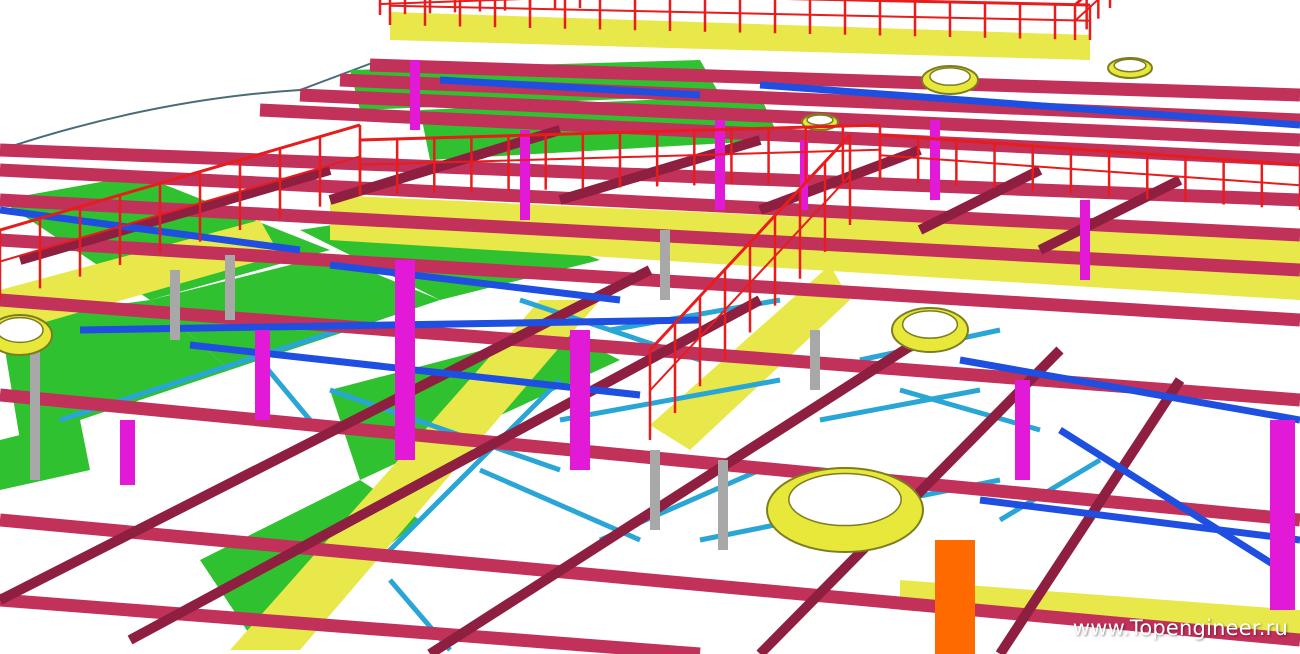 This screenshot has height=654, width=1300. Describe the element at coordinates (955, 597) in the screenshot. I see `accent-column` at that location.